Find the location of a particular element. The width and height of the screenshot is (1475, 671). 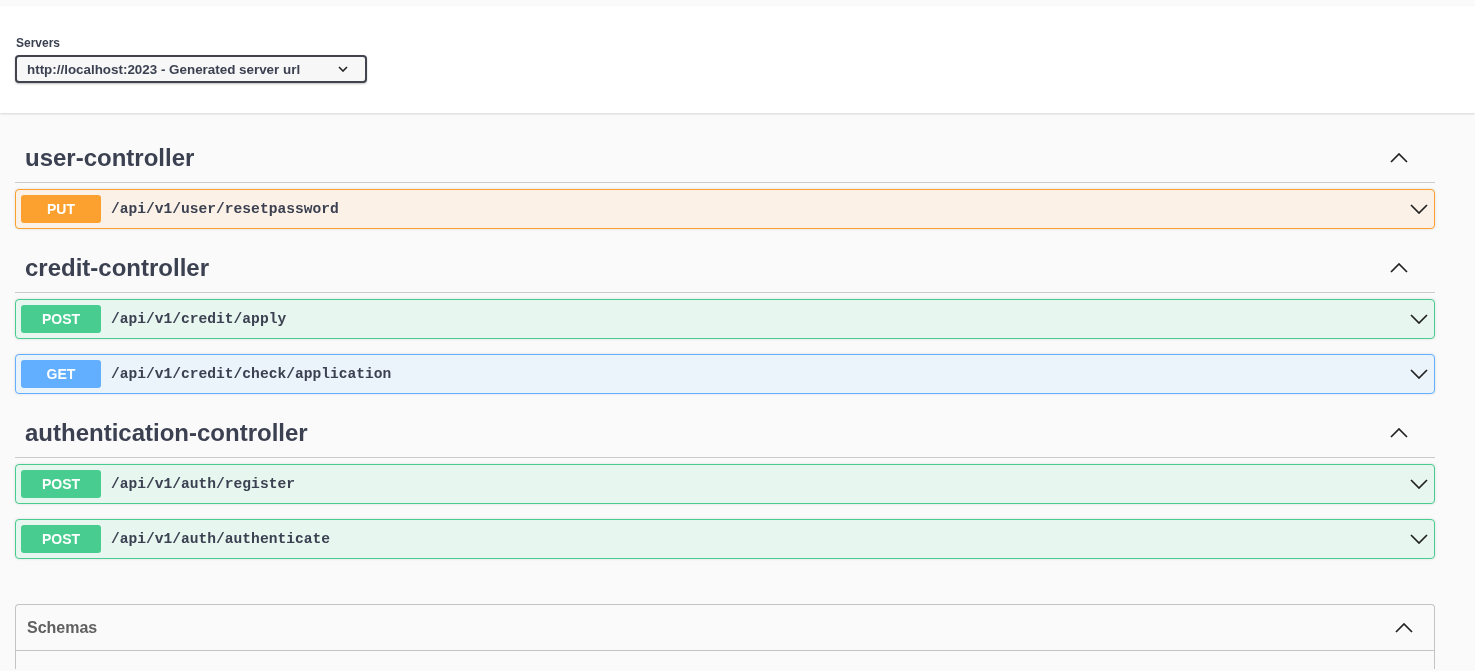

endpoint-row: POST /api/v1/auth/authenticate is located at coordinates (725, 539).